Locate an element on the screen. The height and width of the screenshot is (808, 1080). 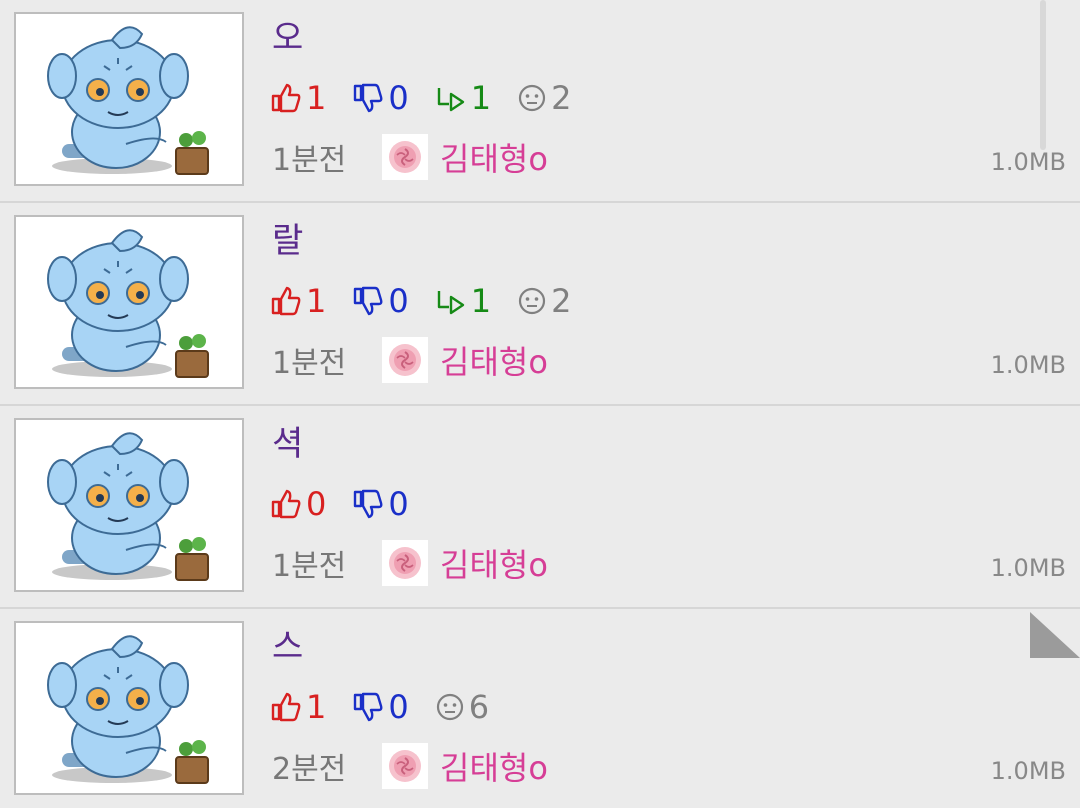
comment-count: 6 is located at coordinates (462, 707).